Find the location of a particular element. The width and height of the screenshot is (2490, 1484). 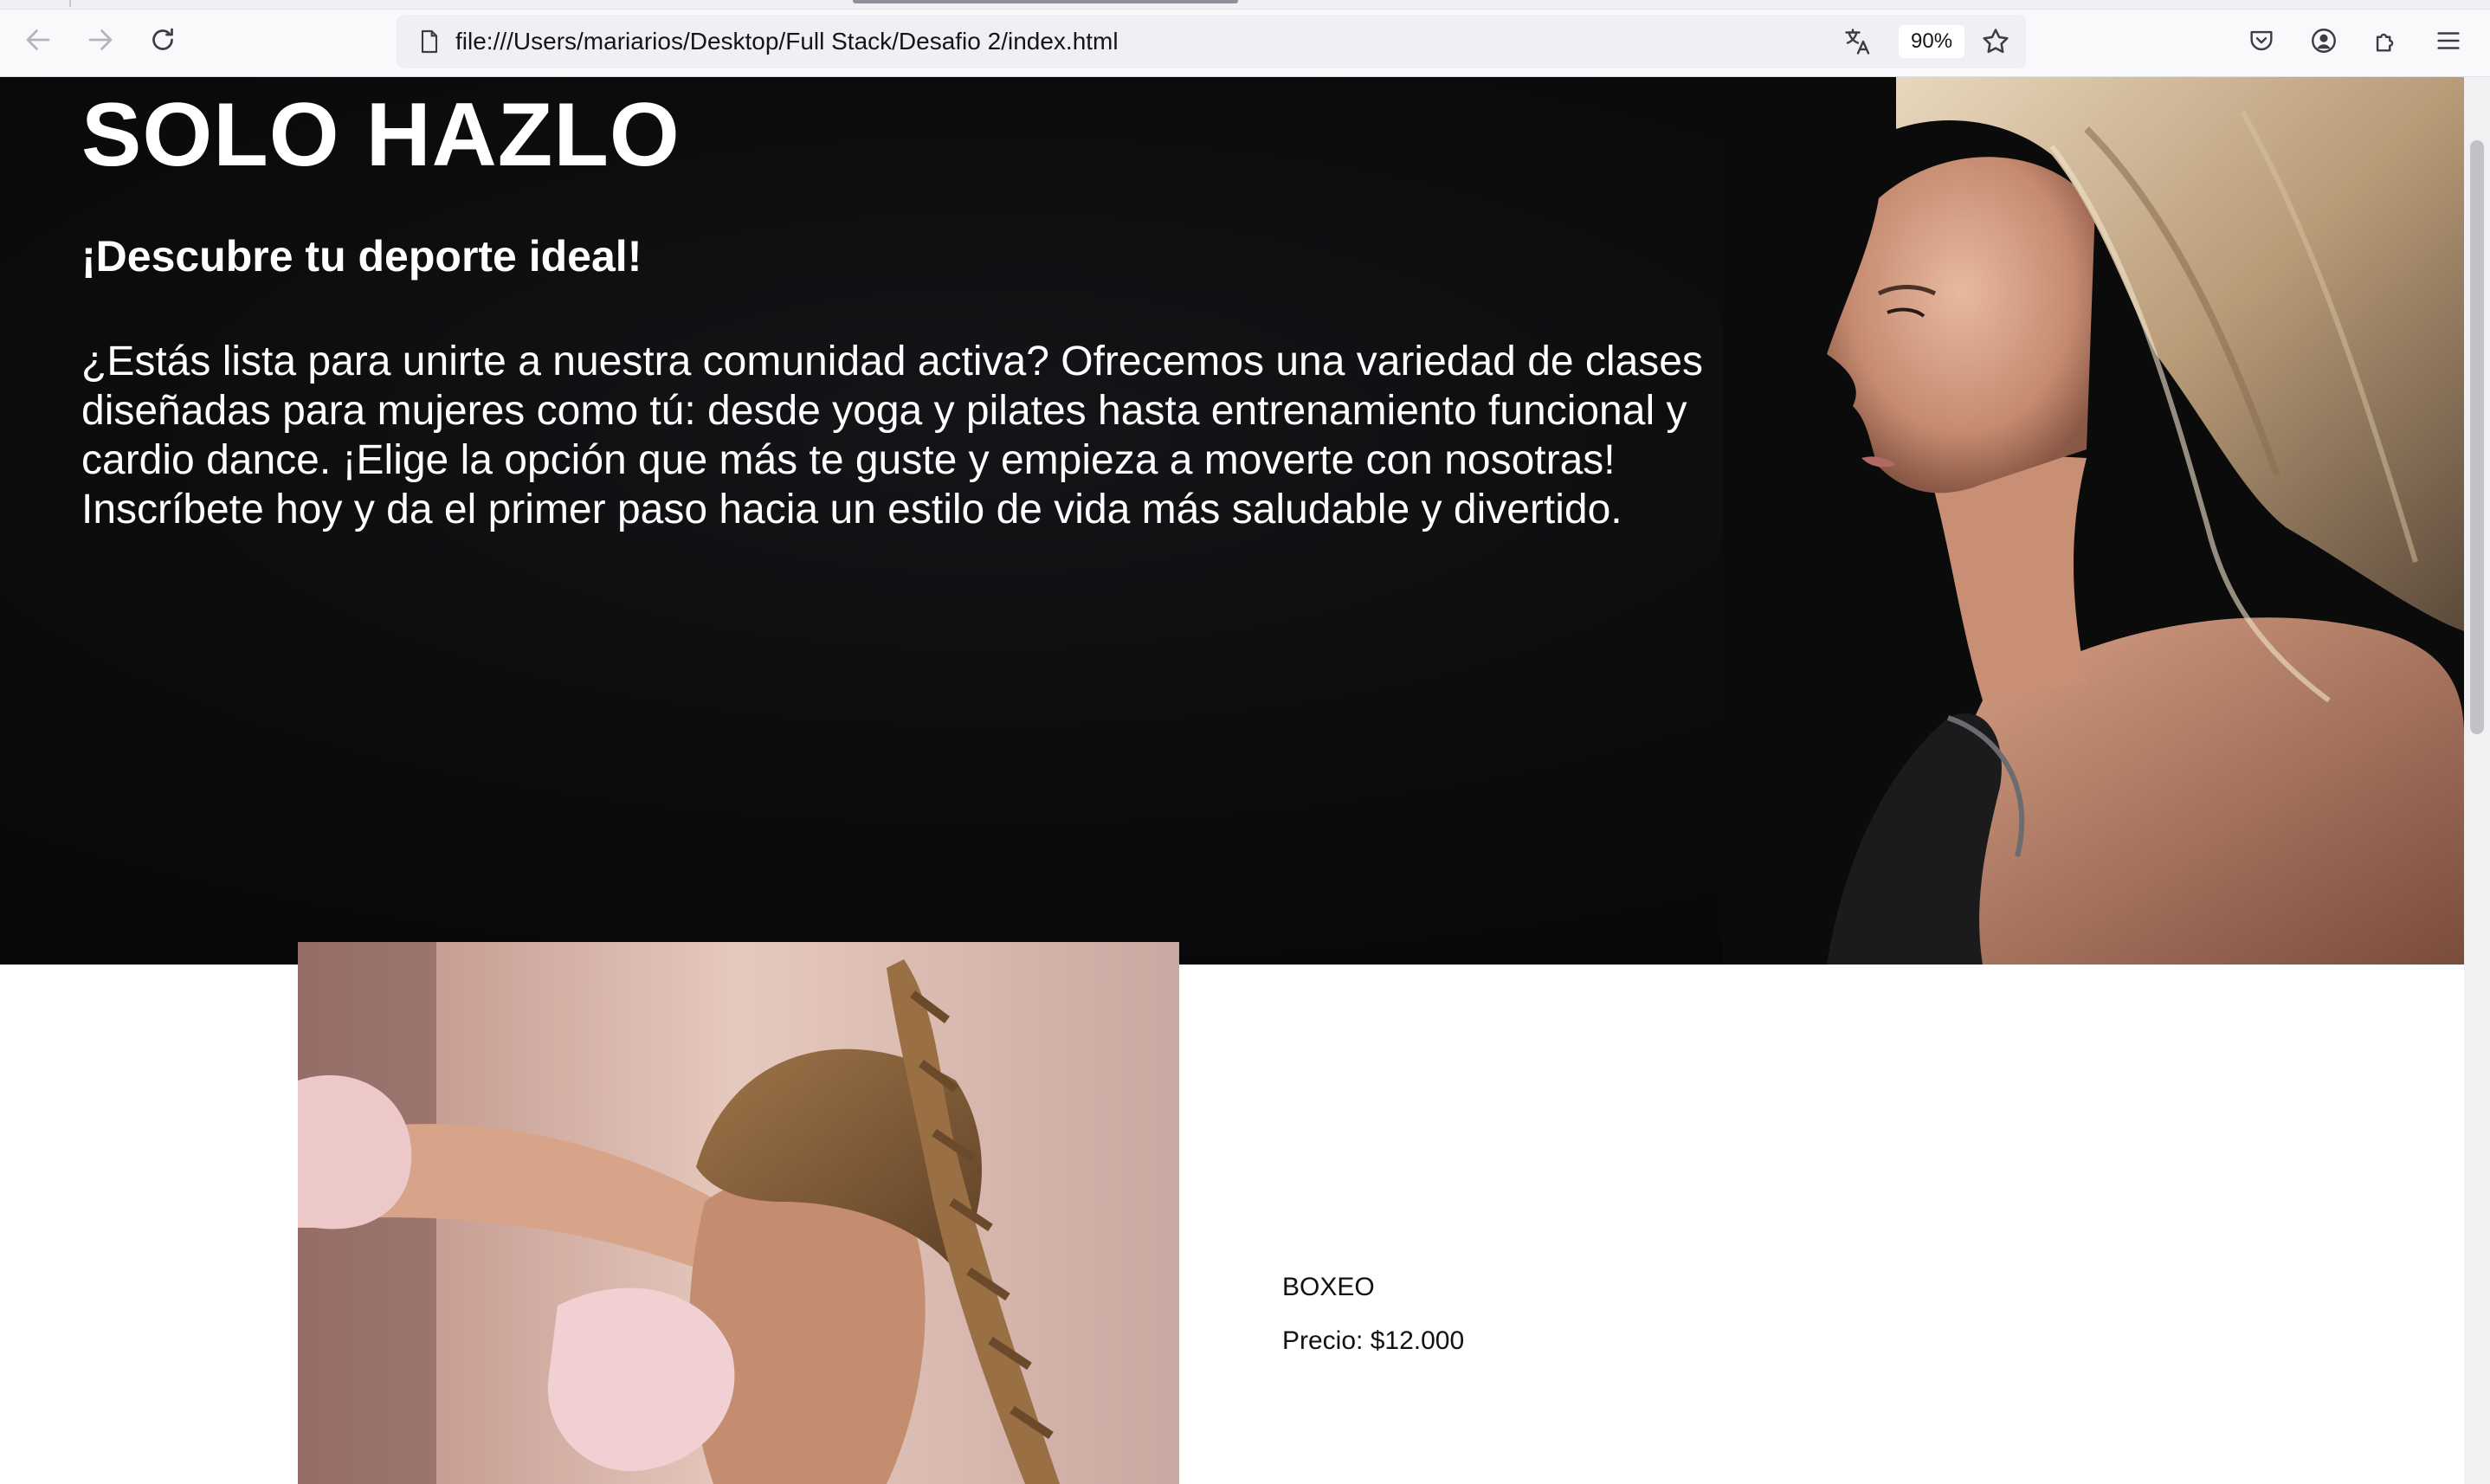

zoom-level-button: 90% is located at coordinates (1932, 41).